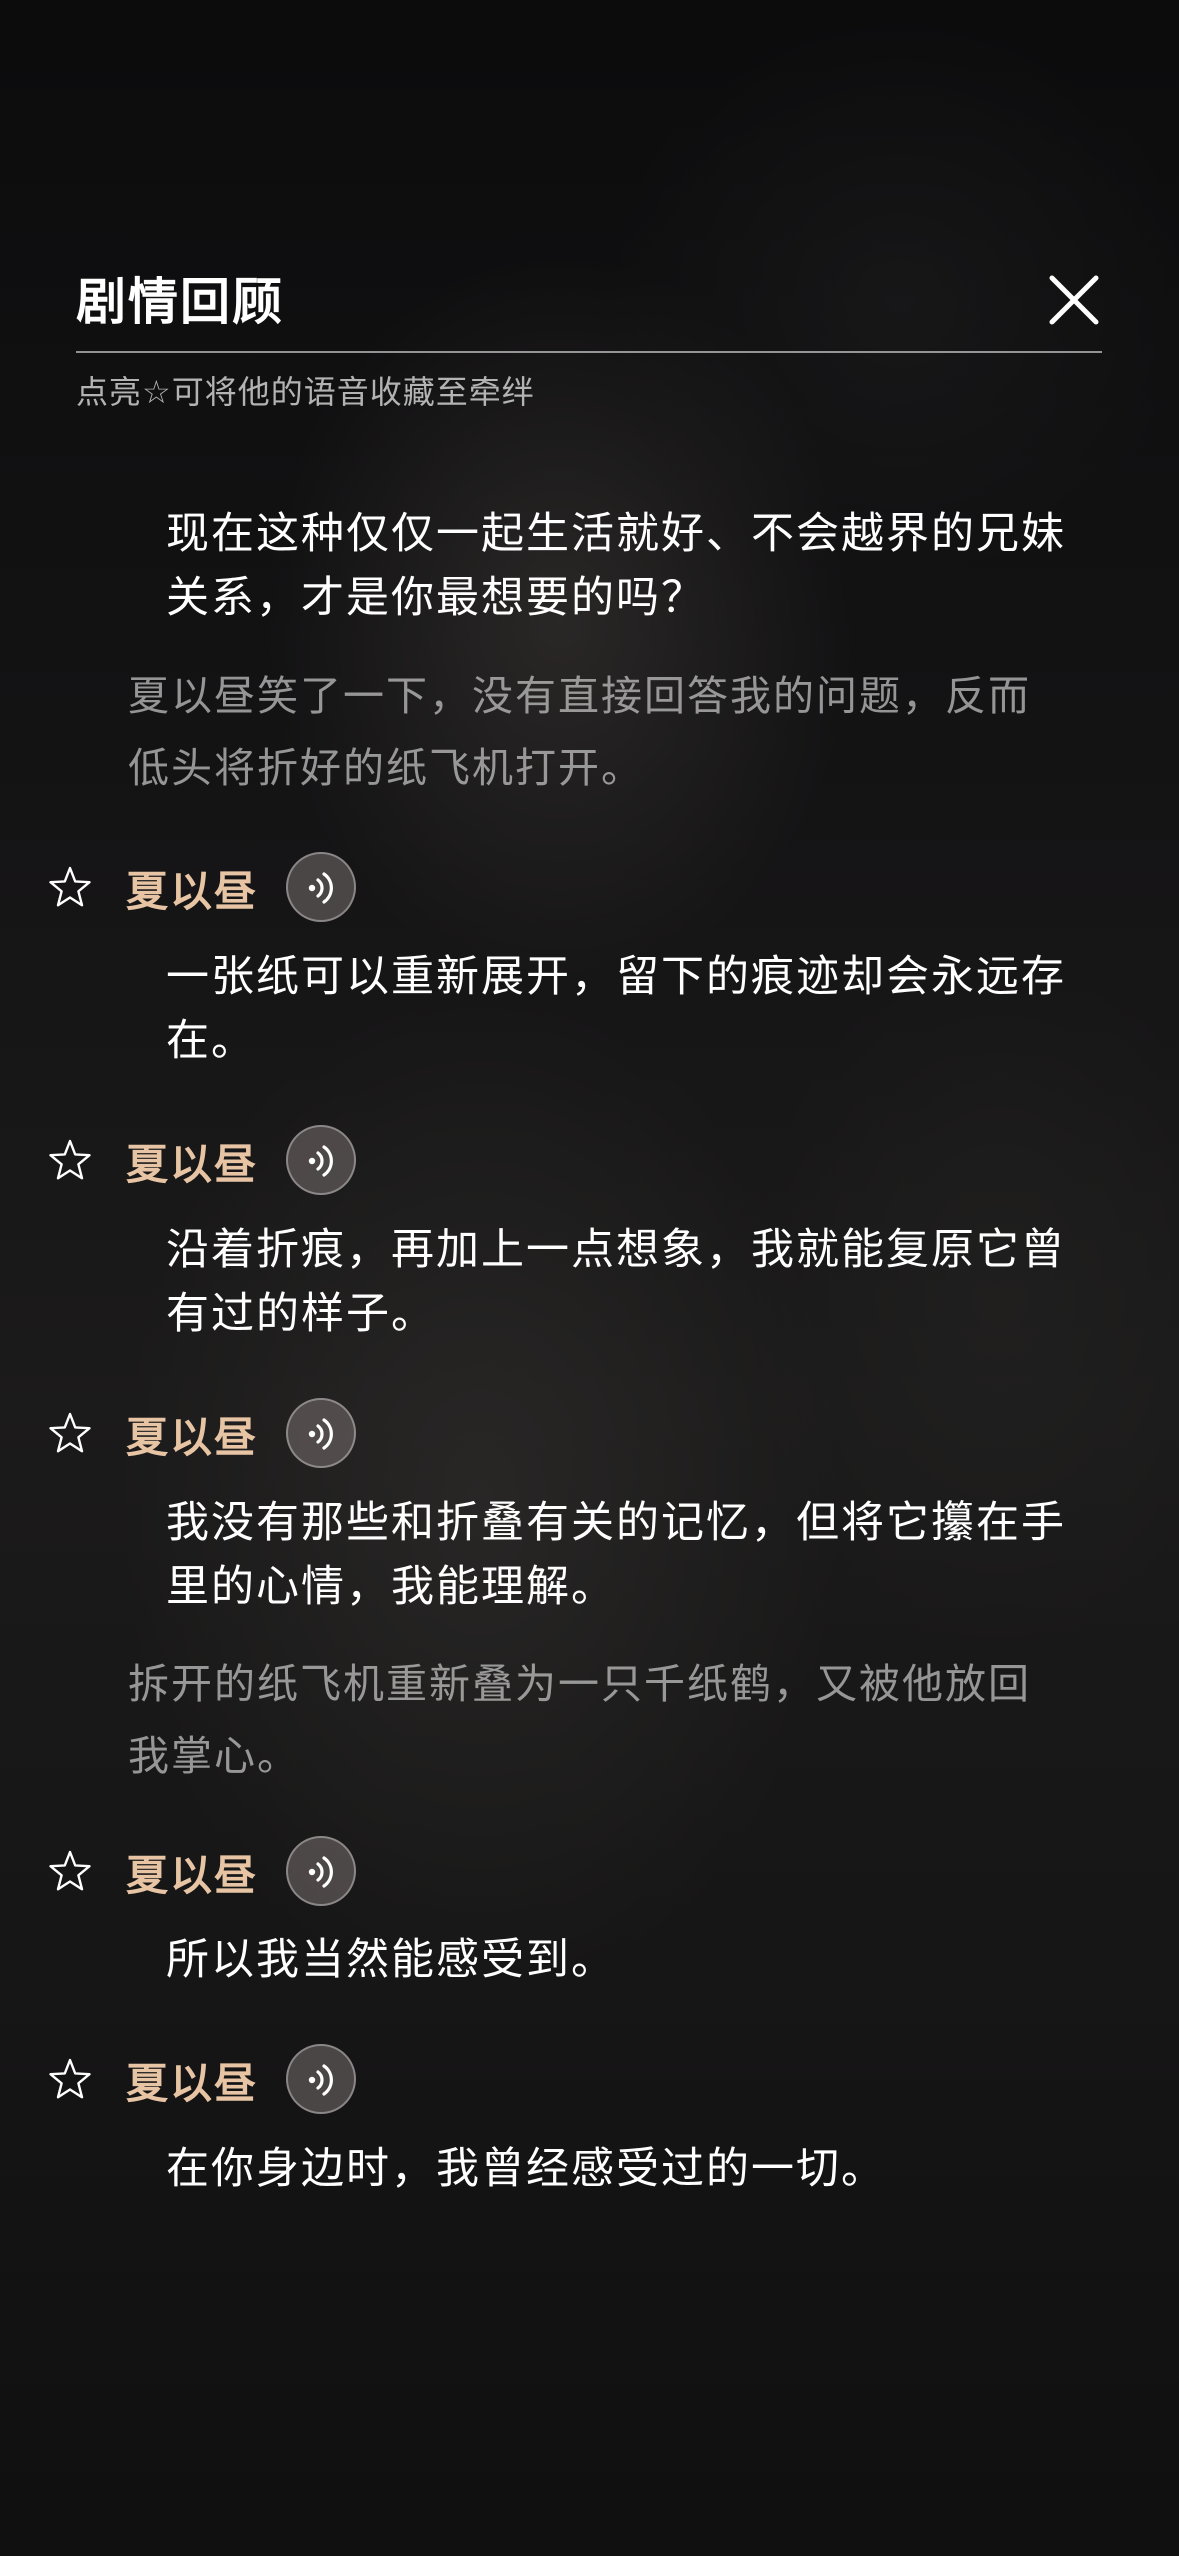  What do you see at coordinates (180, 301) in the screenshot?
I see `page-title: 剧情回顾` at bounding box center [180, 301].